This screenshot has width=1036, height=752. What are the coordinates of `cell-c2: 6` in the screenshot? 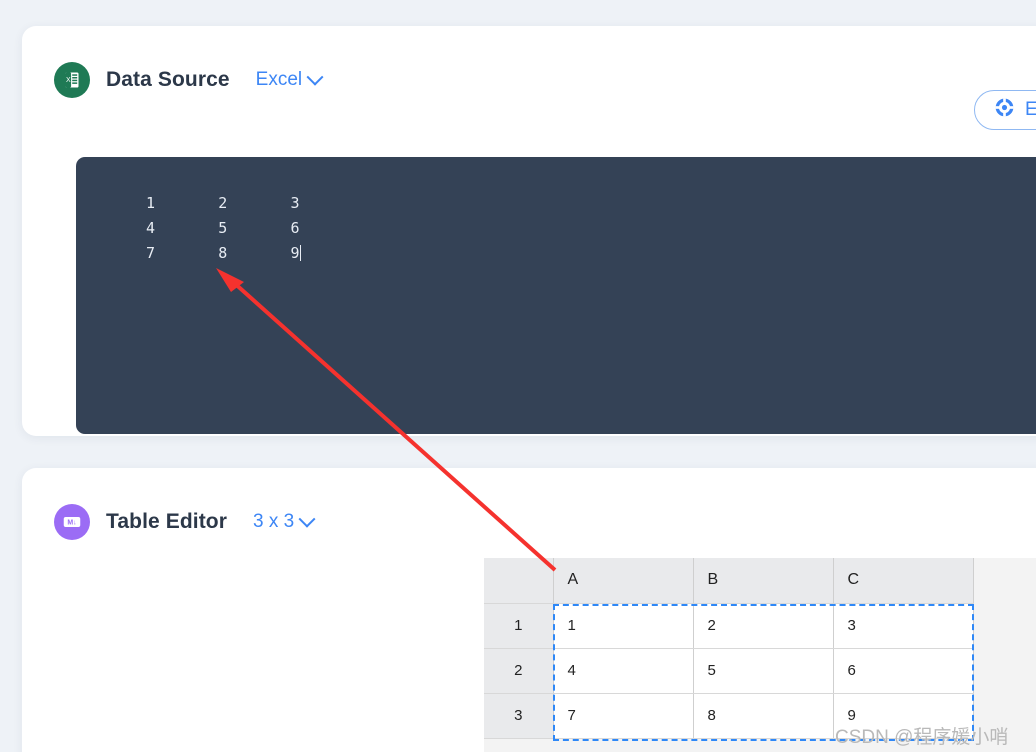 It's located at (903, 671).